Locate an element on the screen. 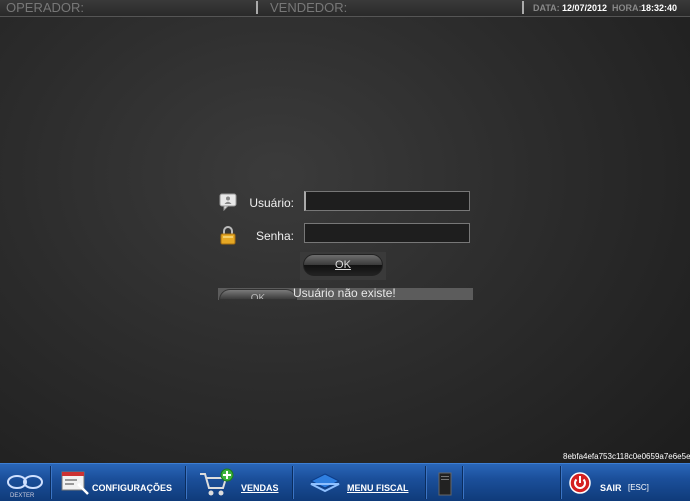  ok-button-frame: OK is located at coordinates (343, 266).